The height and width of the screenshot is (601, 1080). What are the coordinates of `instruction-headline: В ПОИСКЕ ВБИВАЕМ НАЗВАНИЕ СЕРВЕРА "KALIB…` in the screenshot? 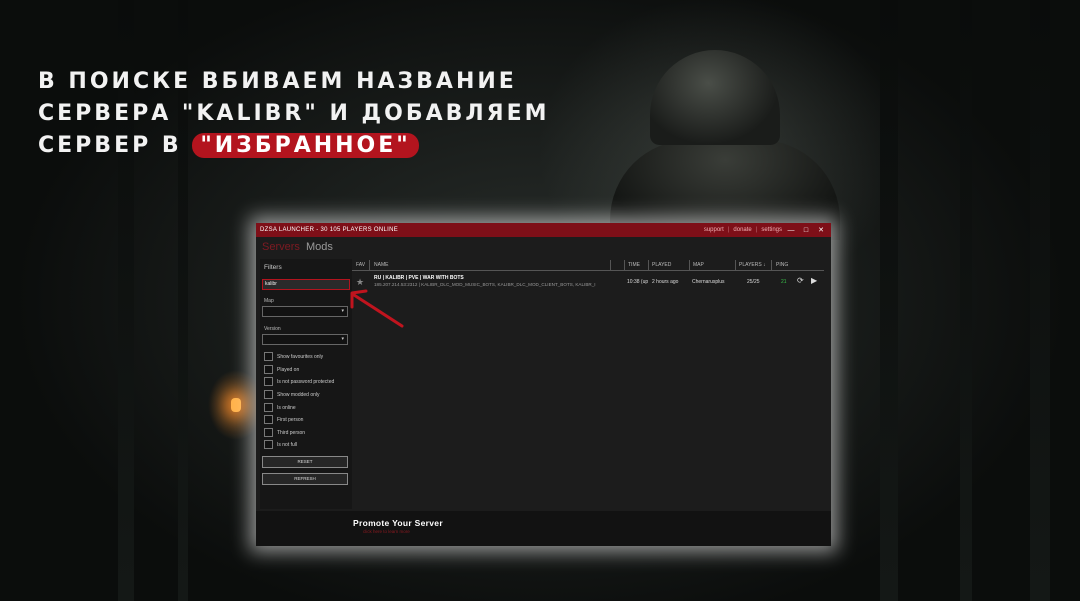 It's located at (294, 114).